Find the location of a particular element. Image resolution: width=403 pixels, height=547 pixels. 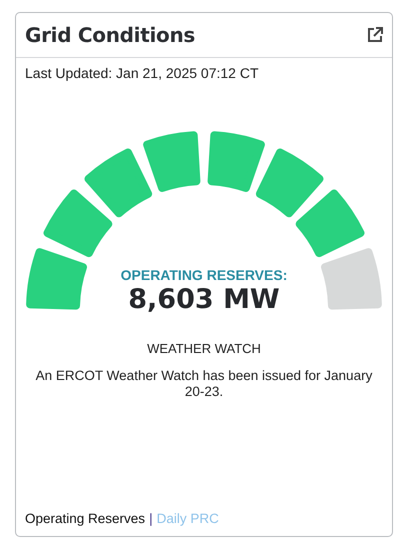

status-heading: WEATHER WATCH is located at coordinates (204, 348).